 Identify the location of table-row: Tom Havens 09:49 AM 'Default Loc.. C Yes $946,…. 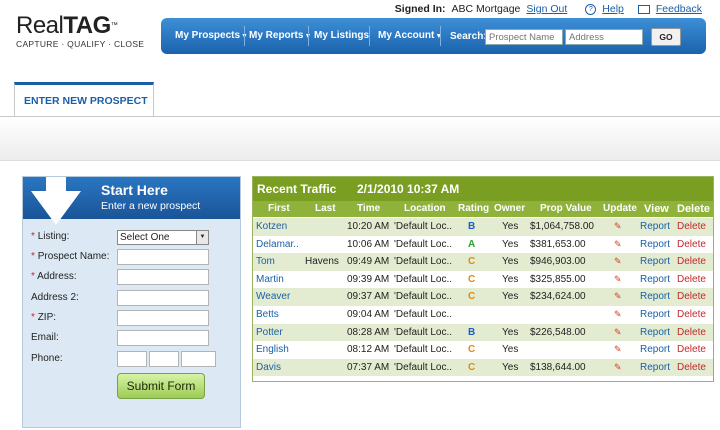
(483, 262).